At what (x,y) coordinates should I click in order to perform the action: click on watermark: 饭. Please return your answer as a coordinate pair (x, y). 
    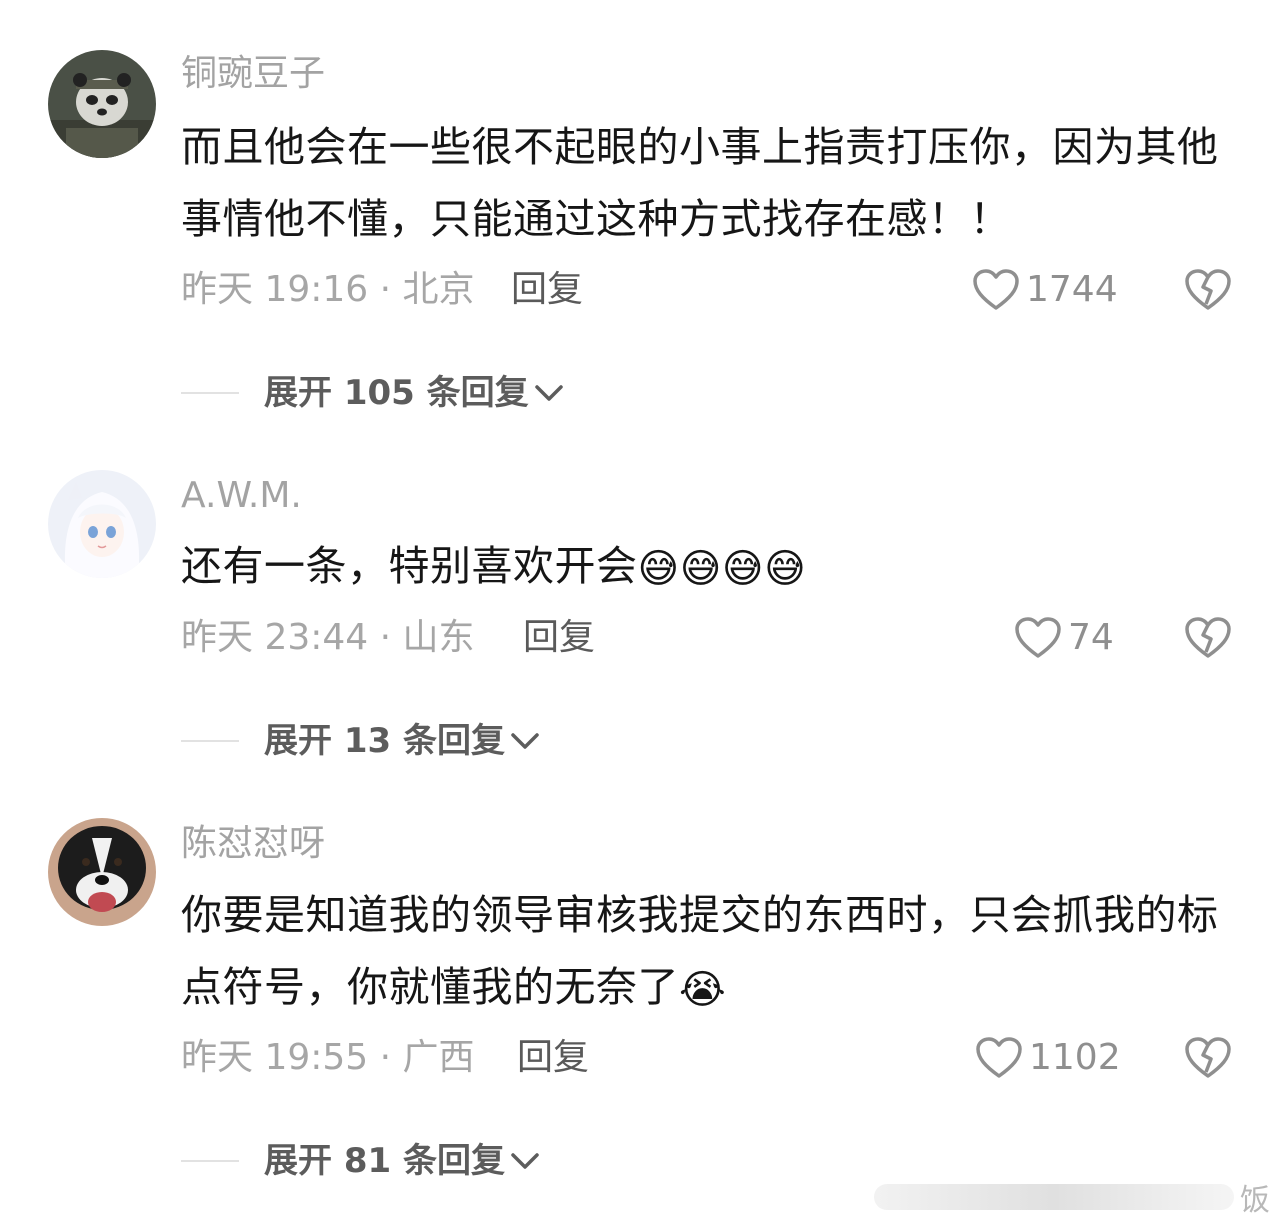
    Looking at the image, I should click on (1072, 1197).